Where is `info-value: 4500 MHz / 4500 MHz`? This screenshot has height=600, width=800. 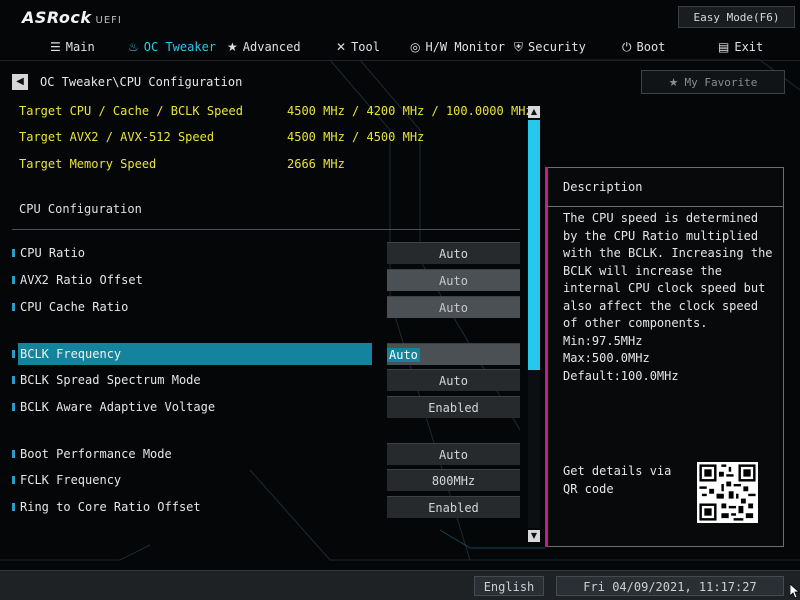
info-value: 4500 MHz / 4500 MHz is located at coordinates (356, 137).